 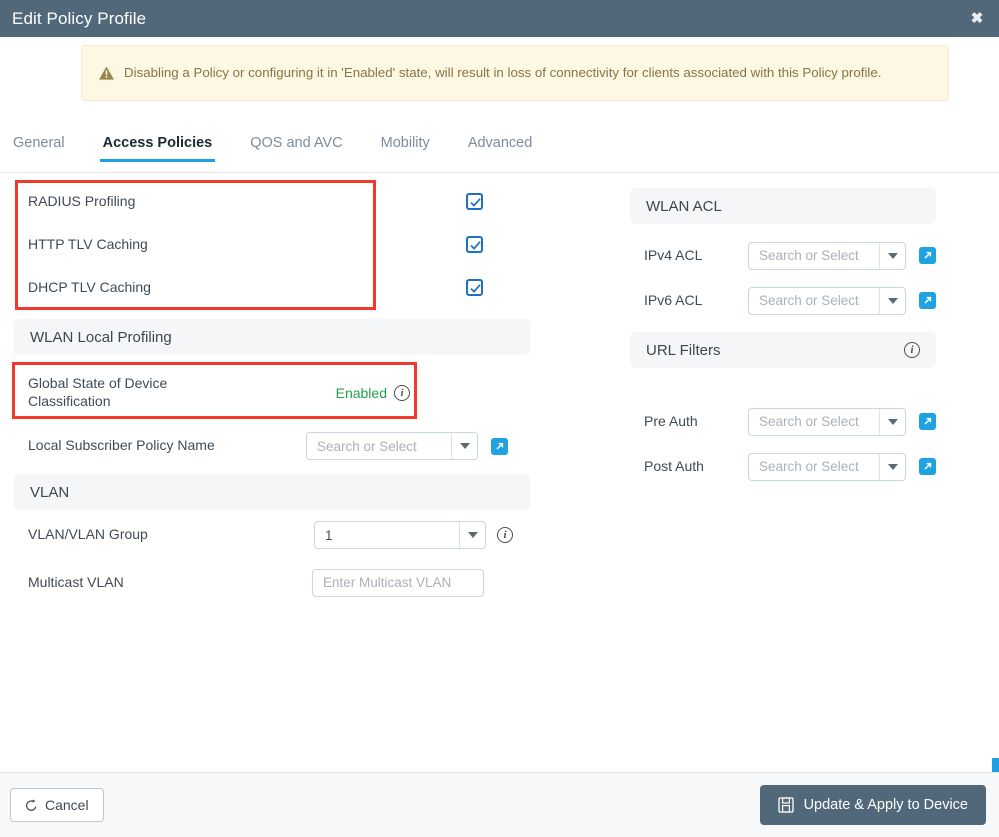 I want to click on section-vlan: VLAN, so click(x=272, y=492).